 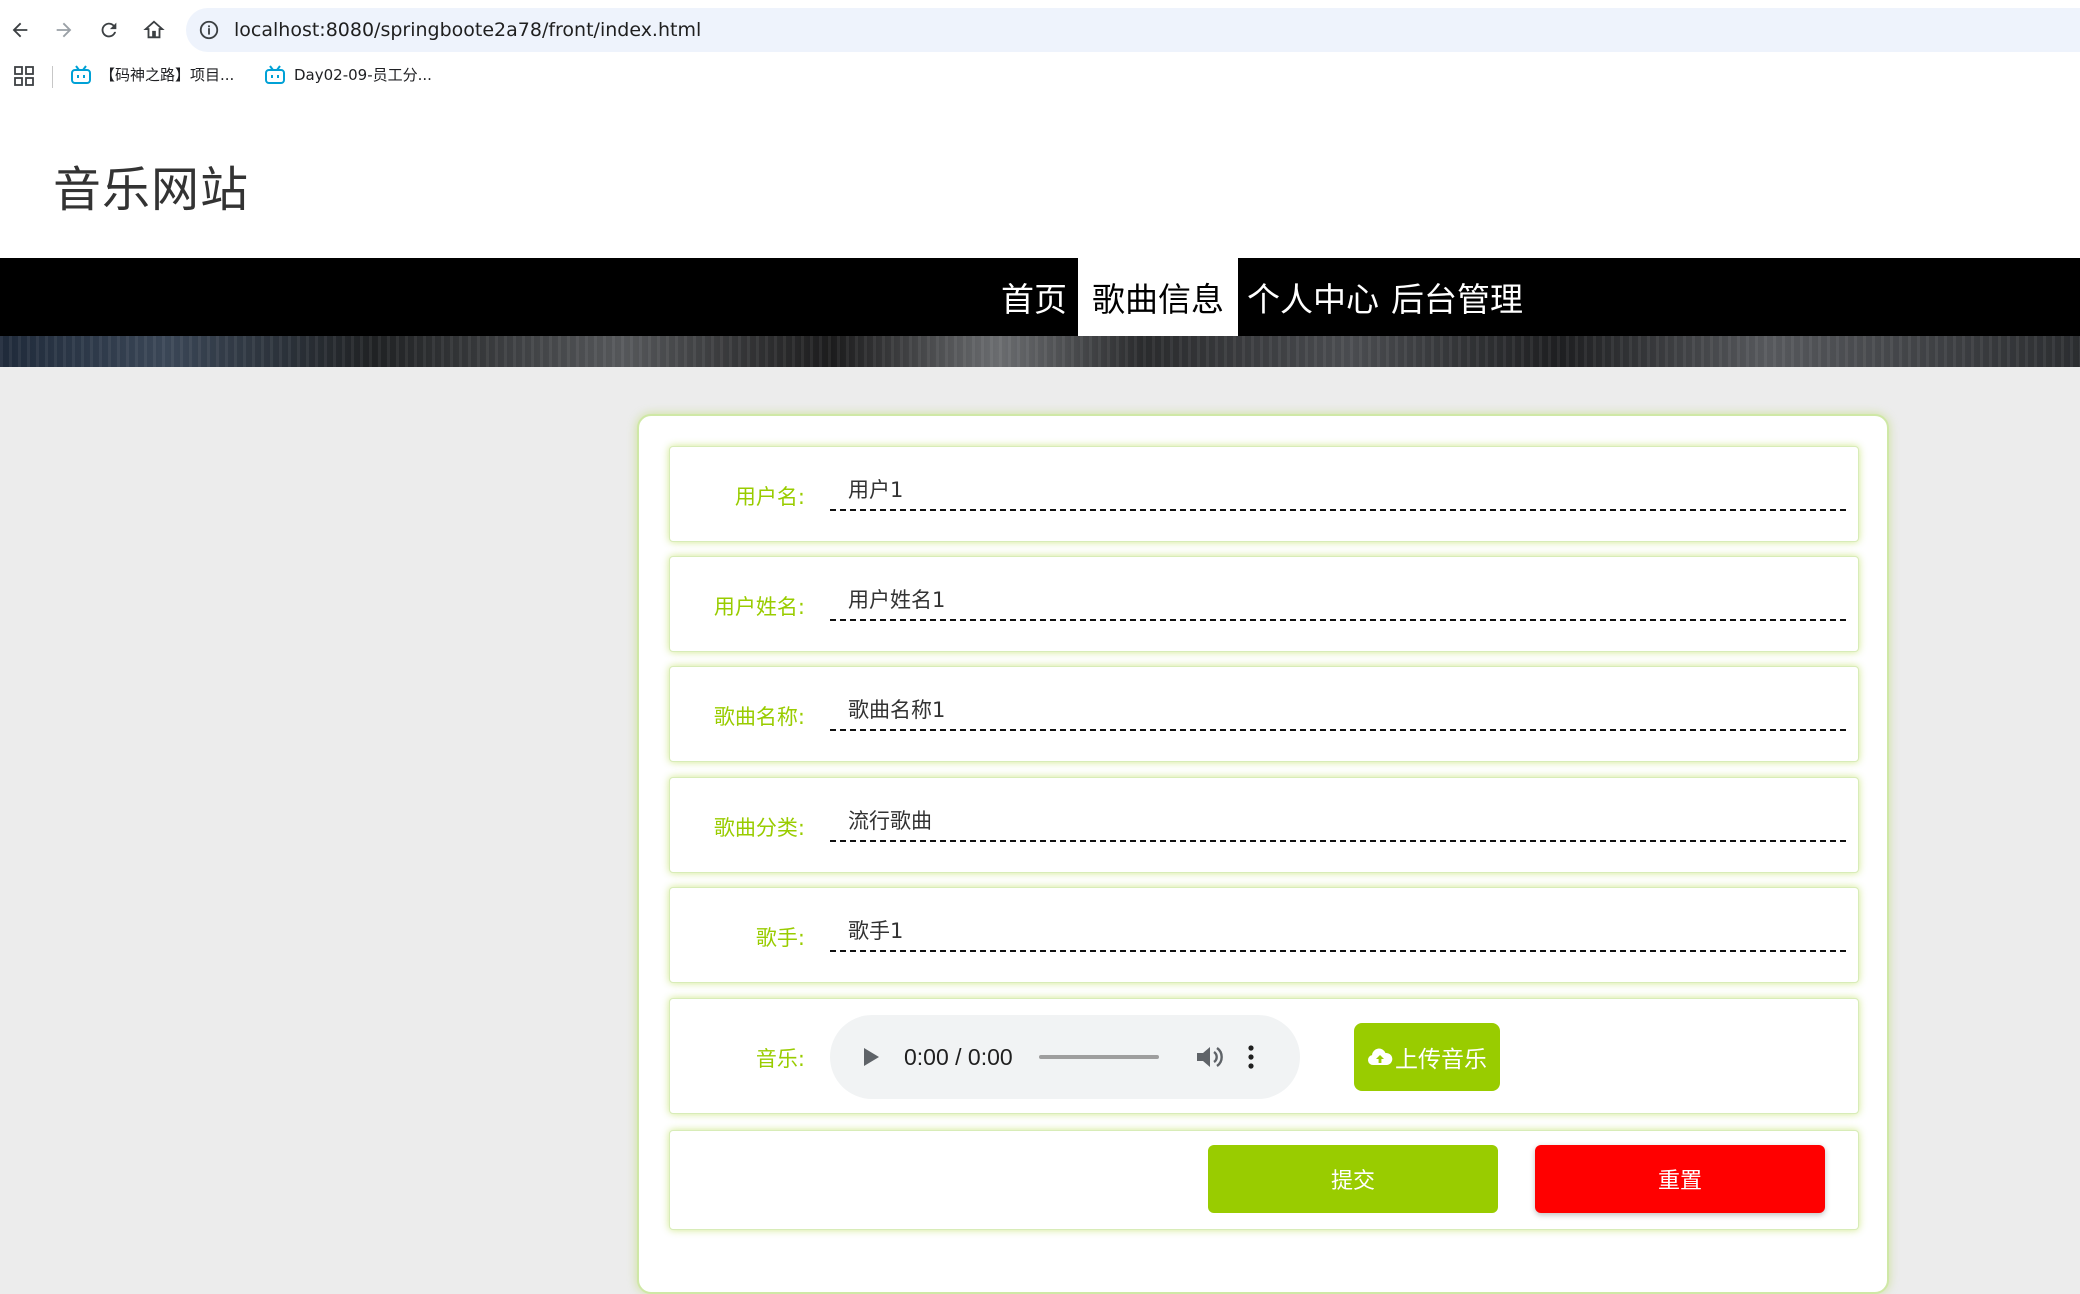 I want to click on upload-music-label: 上传音乐, so click(x=1441, y=1060).